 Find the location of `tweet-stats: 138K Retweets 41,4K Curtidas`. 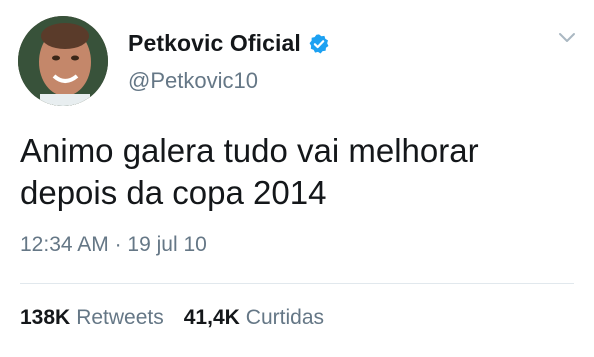

tweet-stats: 138K Retweets 41,4K Curtidas is located at coordinates (172, 318).